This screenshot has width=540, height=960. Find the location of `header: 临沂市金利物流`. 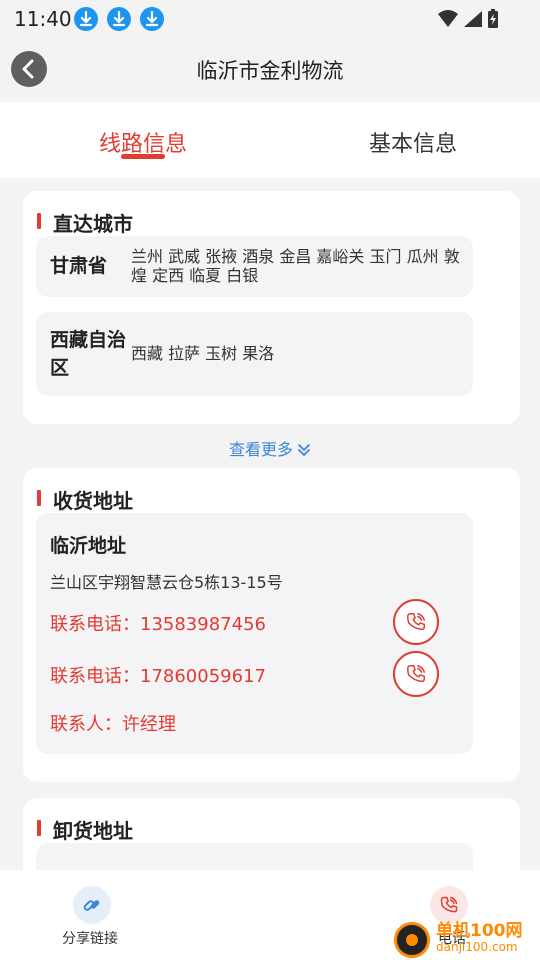

header: 临沂市金利物流 is located at coordinates (270, 70).